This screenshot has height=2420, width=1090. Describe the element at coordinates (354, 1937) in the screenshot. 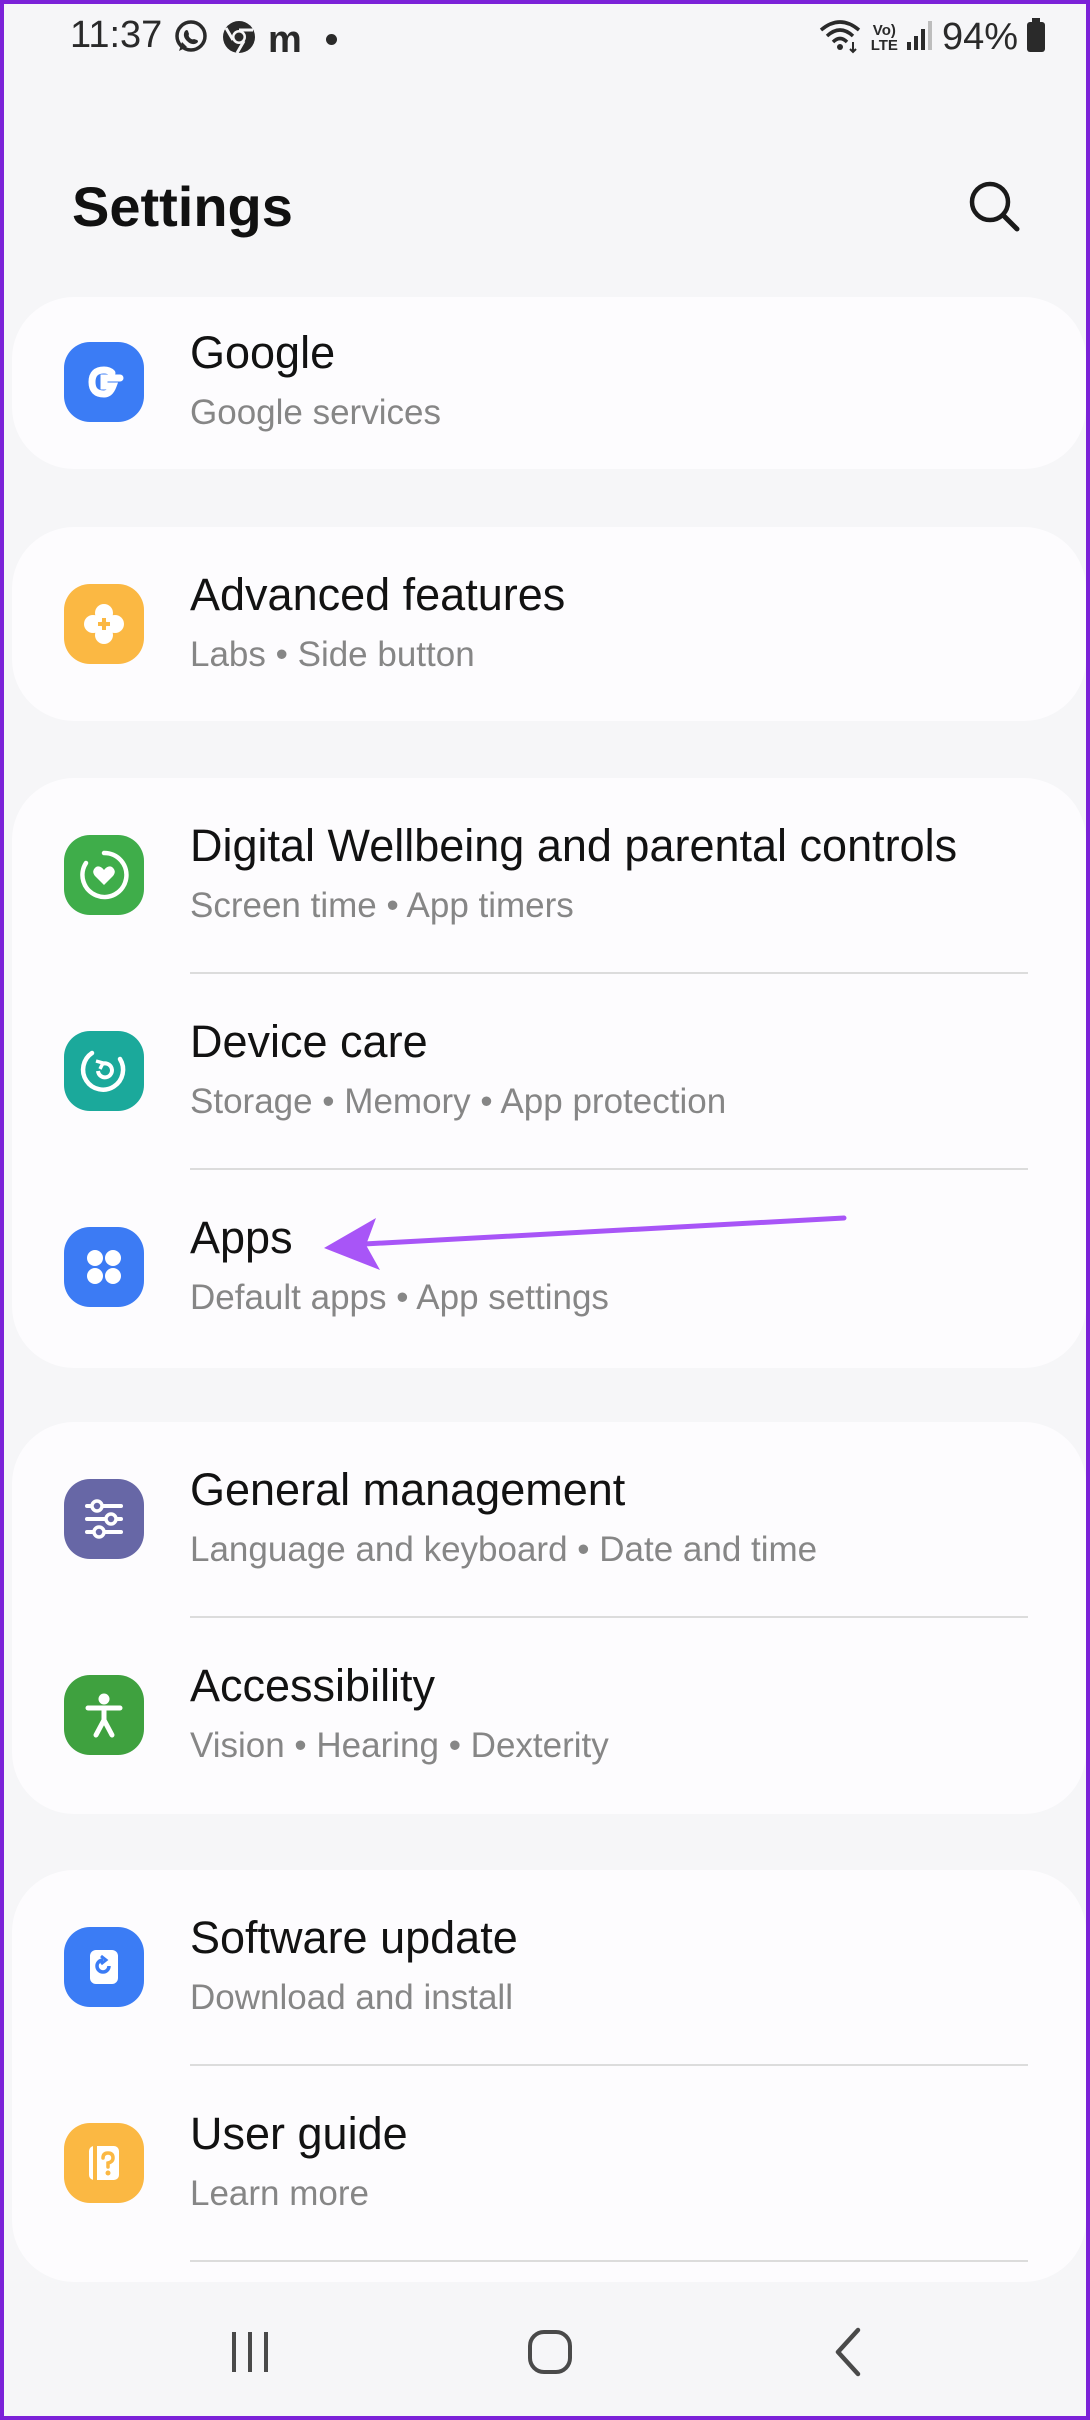

I see `item-title: Software update` at that location.